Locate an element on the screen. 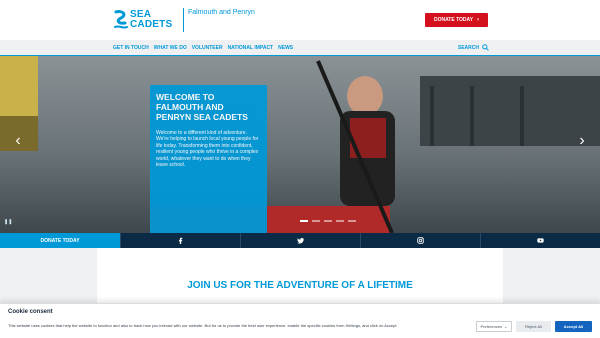 The height and width of the screenshot is (338, 600). donate-button-label: DONATE TODAY is located at coordinates (453, 20).